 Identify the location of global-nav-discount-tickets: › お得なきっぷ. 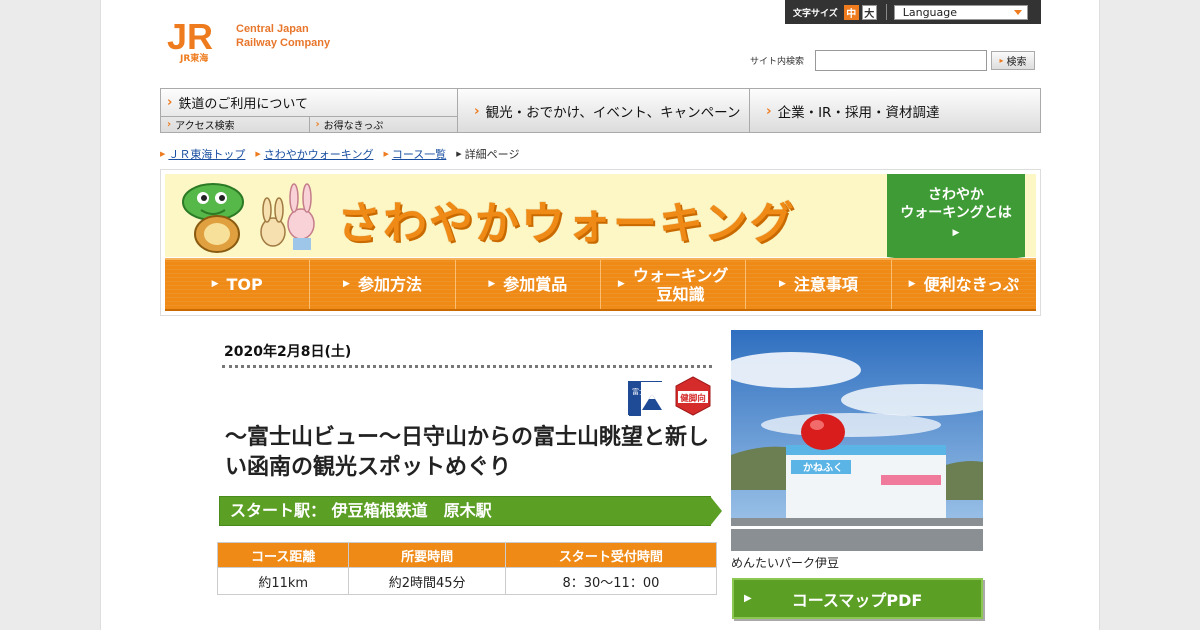
(384, 124).